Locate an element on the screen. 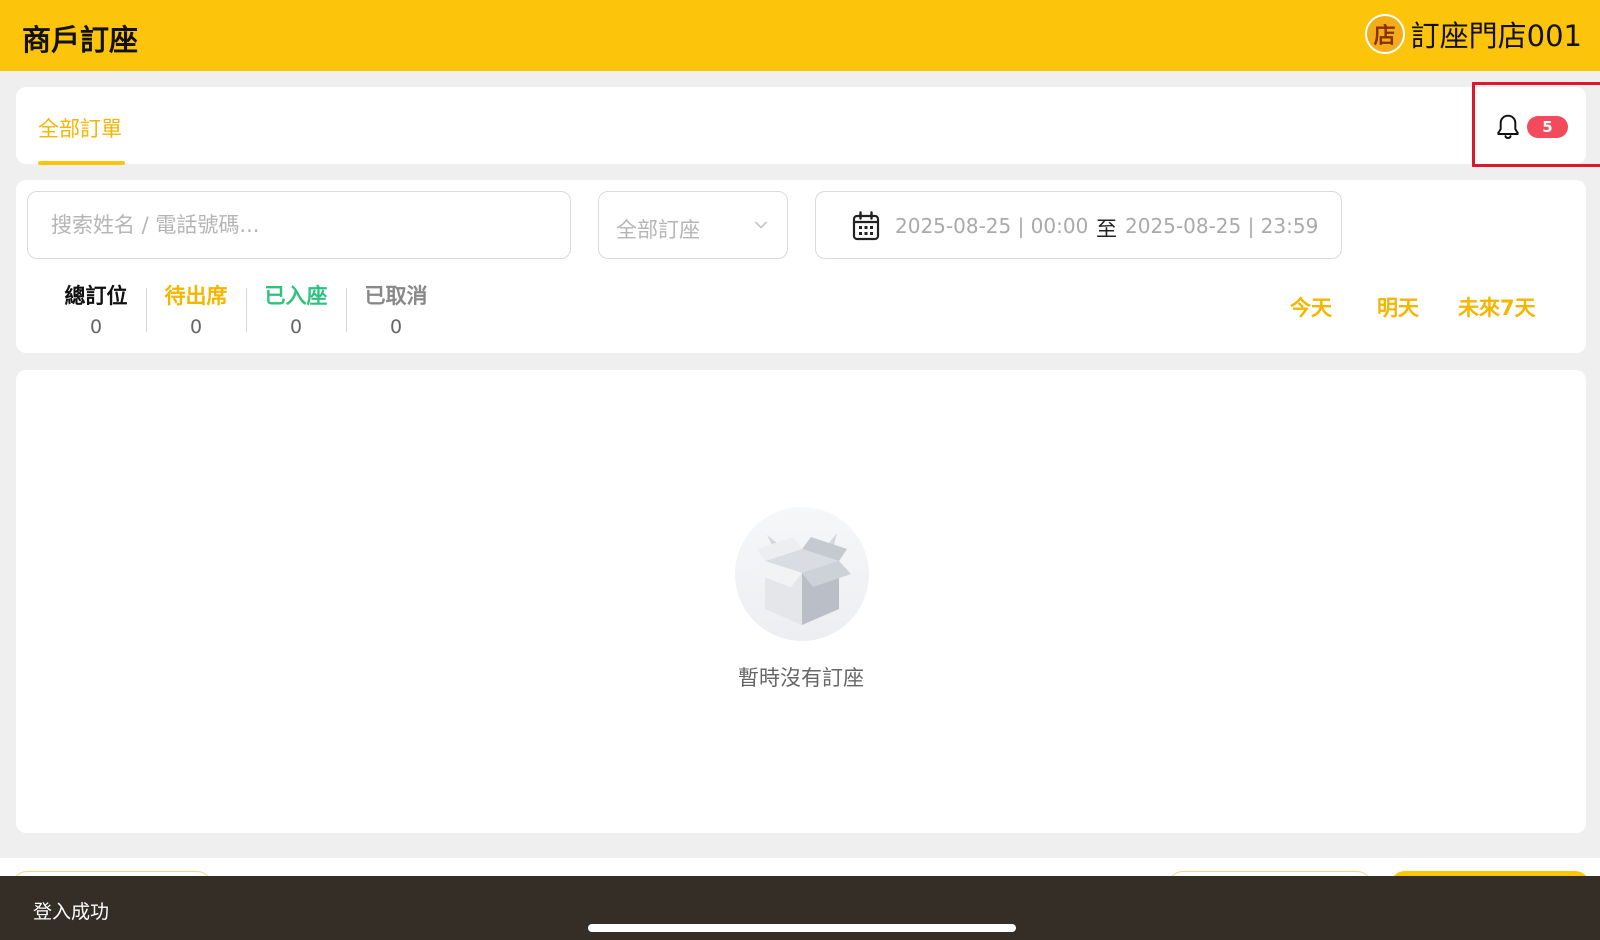 This screenshot has width=1600, height=940. tab-all-orders: 全部訂單 is located at coordinates (80, 128).